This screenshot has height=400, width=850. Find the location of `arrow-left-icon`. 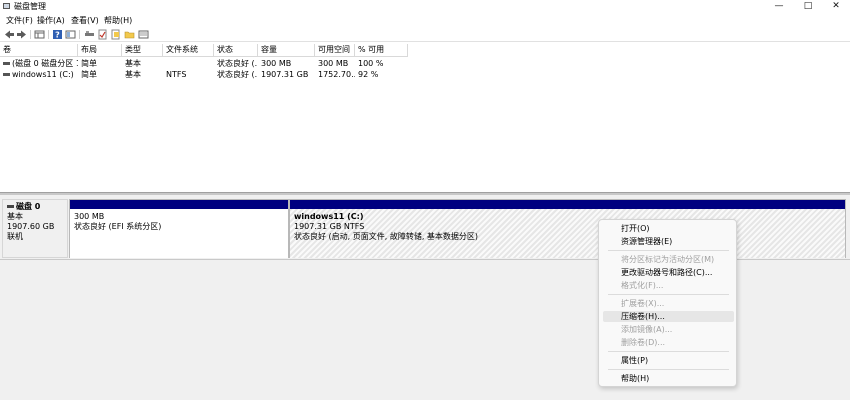

arrow-left-icon is located at coordinates (9, 34).